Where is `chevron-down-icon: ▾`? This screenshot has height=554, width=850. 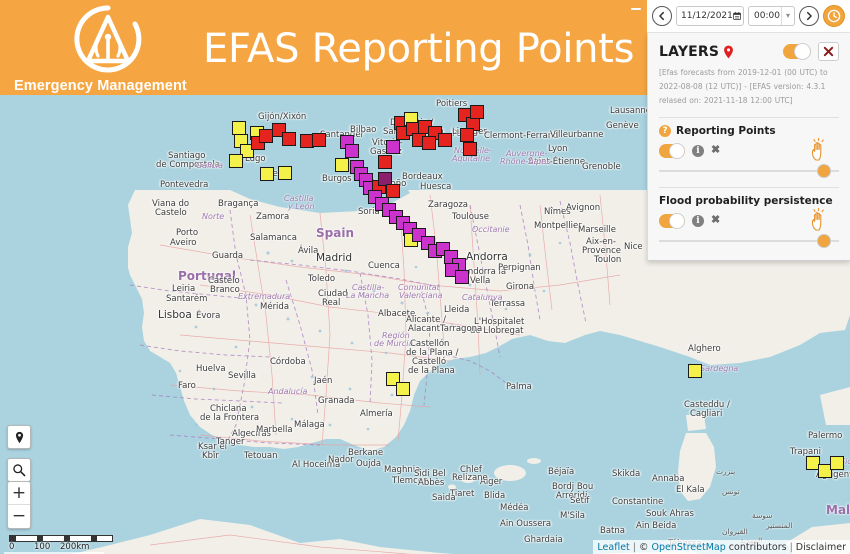
chevron-down-icon: ▾ is located at coordinates (787, 16).